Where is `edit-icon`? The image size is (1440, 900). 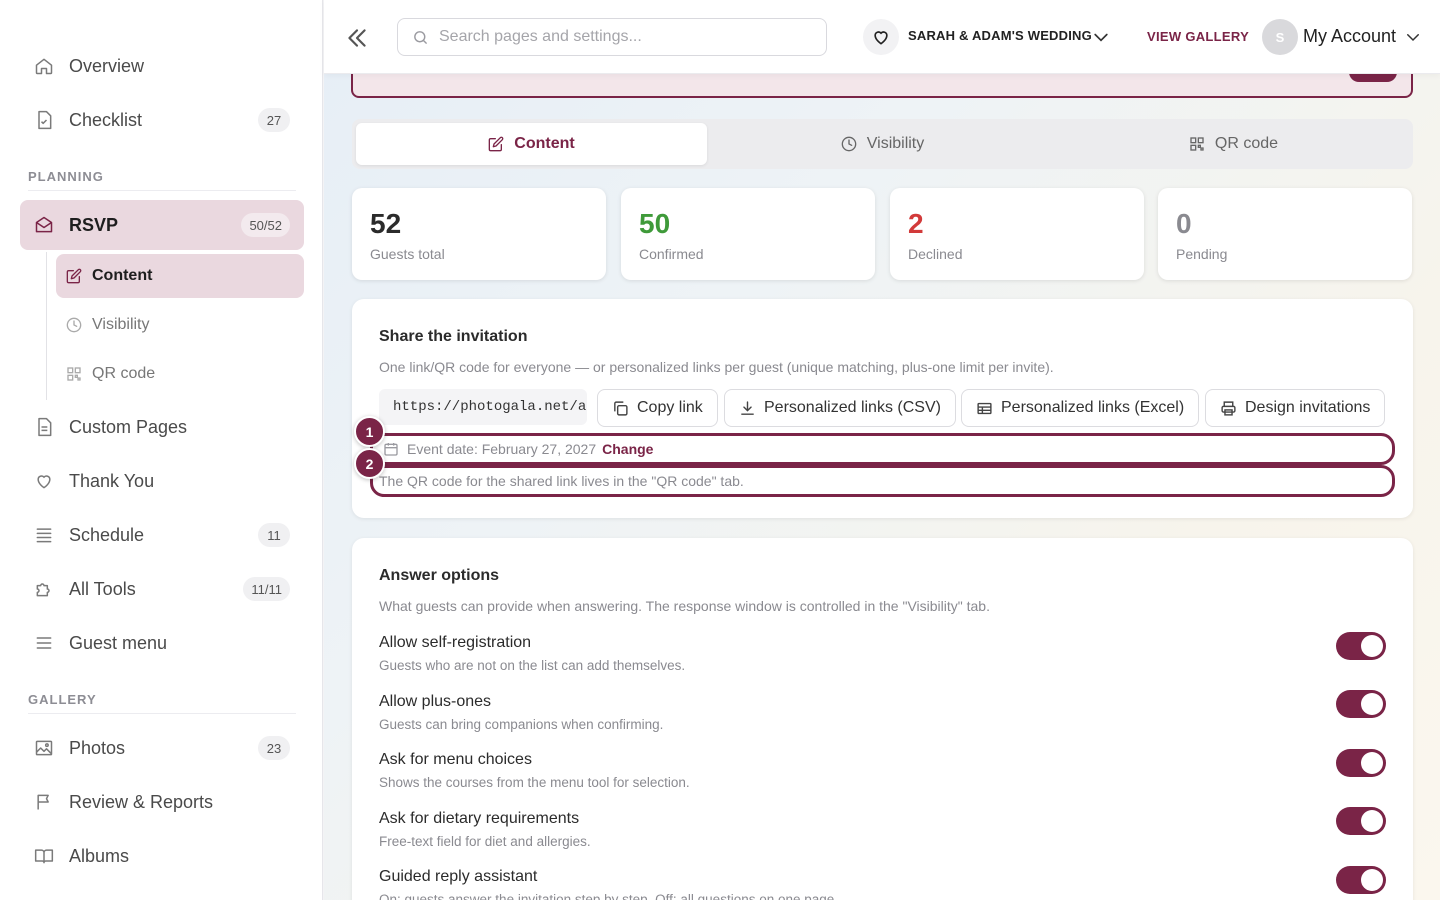 edit-icon is located at coordinates (74, 276).